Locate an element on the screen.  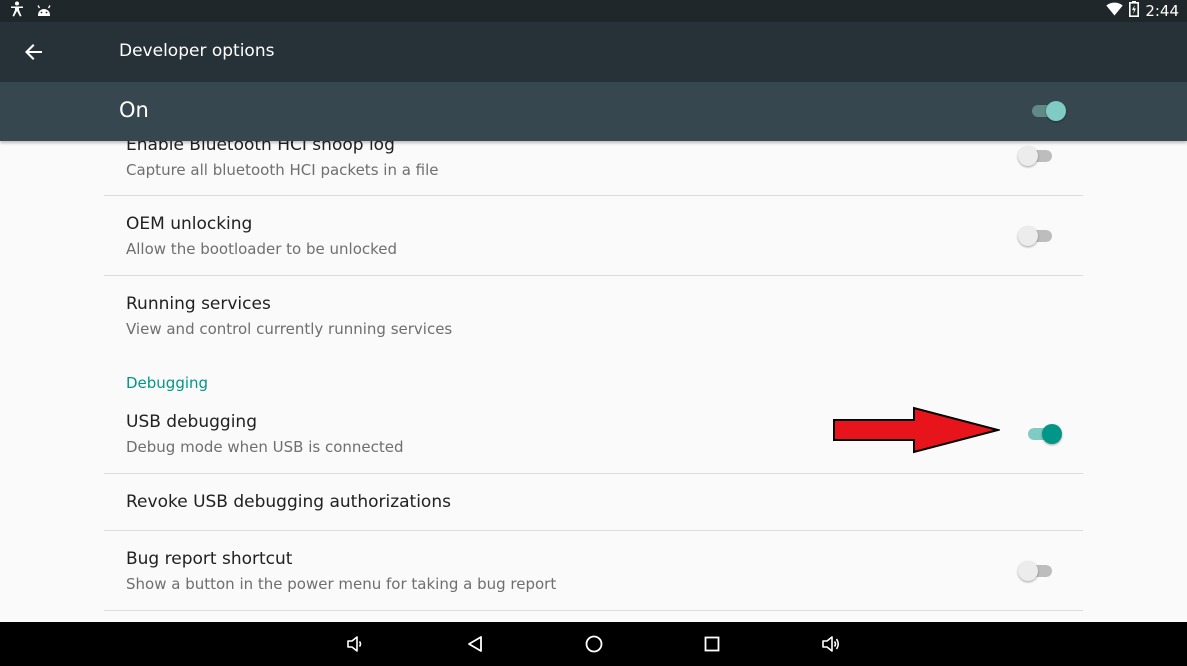
master-switch-bar: On is located at coordinates (593, 111).